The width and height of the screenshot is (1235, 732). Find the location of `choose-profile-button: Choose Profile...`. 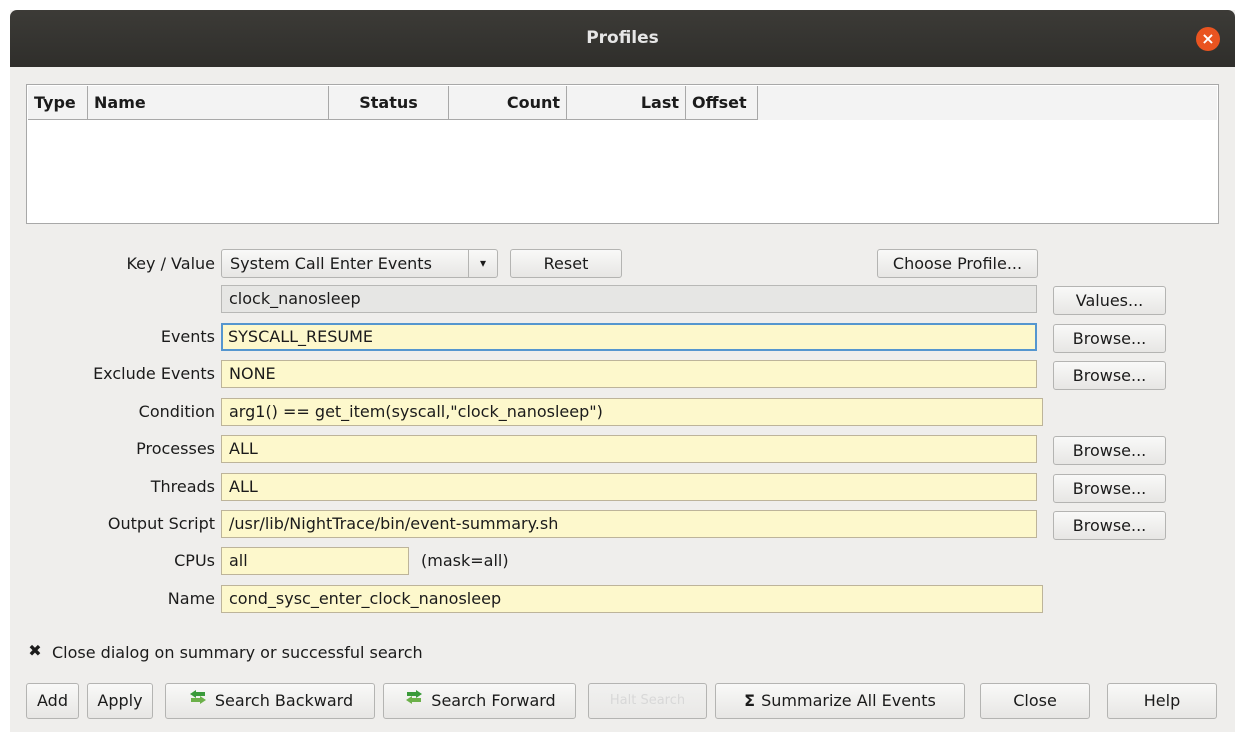

choose-profile-button: Choose Profile... is located at coordinates (957, 263).